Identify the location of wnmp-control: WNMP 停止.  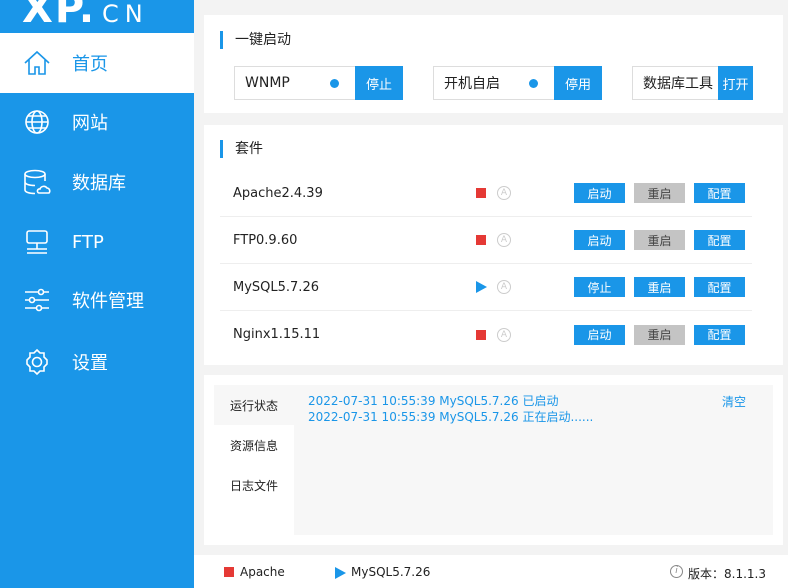
(318, 83).